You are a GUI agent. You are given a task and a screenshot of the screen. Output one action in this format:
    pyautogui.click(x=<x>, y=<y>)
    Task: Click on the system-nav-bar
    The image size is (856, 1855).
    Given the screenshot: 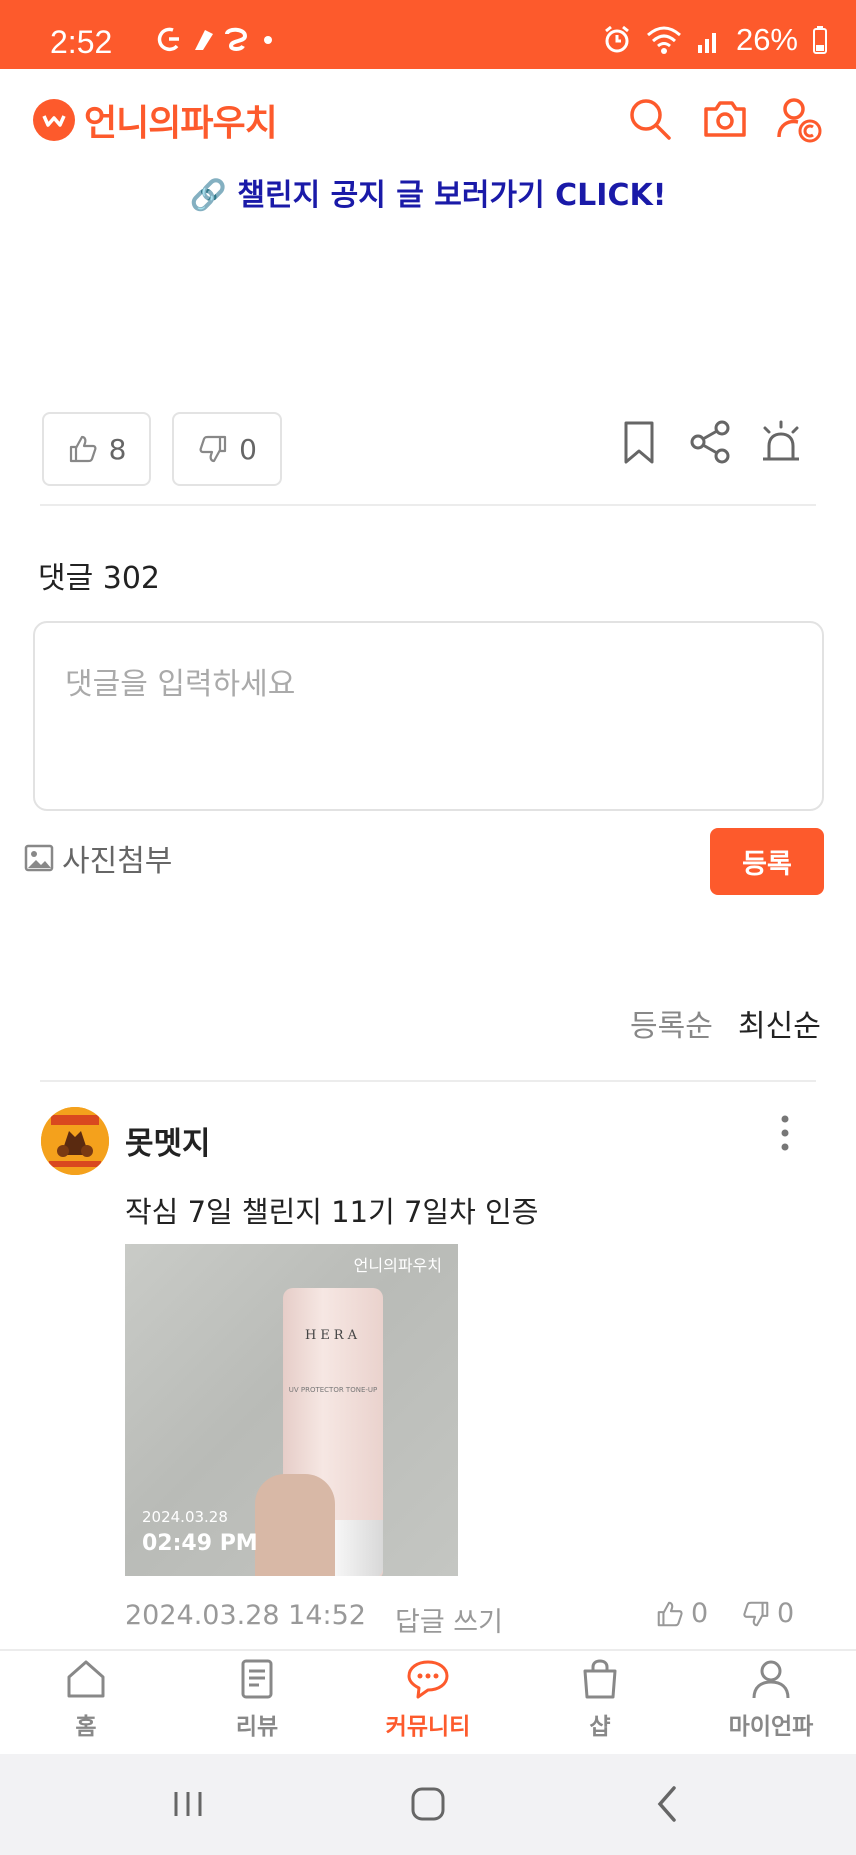 What is the action you would take?
    pyautogui.click(x=428, y=1804)
    